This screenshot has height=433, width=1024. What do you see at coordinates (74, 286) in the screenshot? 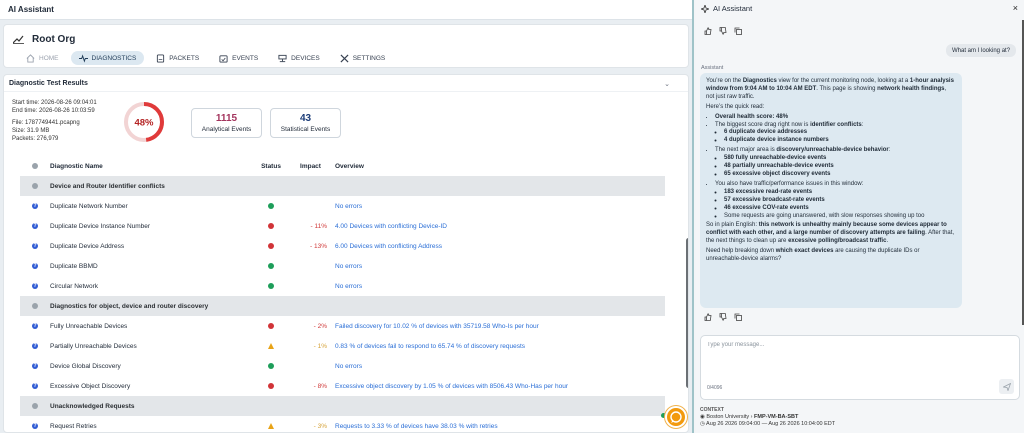
I see `diagnostic-name: Circular Network` at bounding box center [74, 286].